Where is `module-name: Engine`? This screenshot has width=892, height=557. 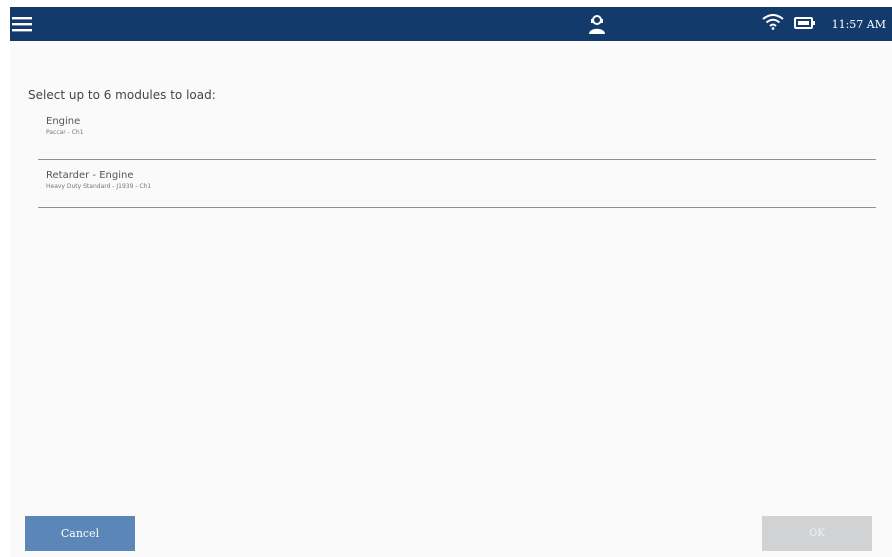
module-name: Engine is located at coordinates (63, 121).